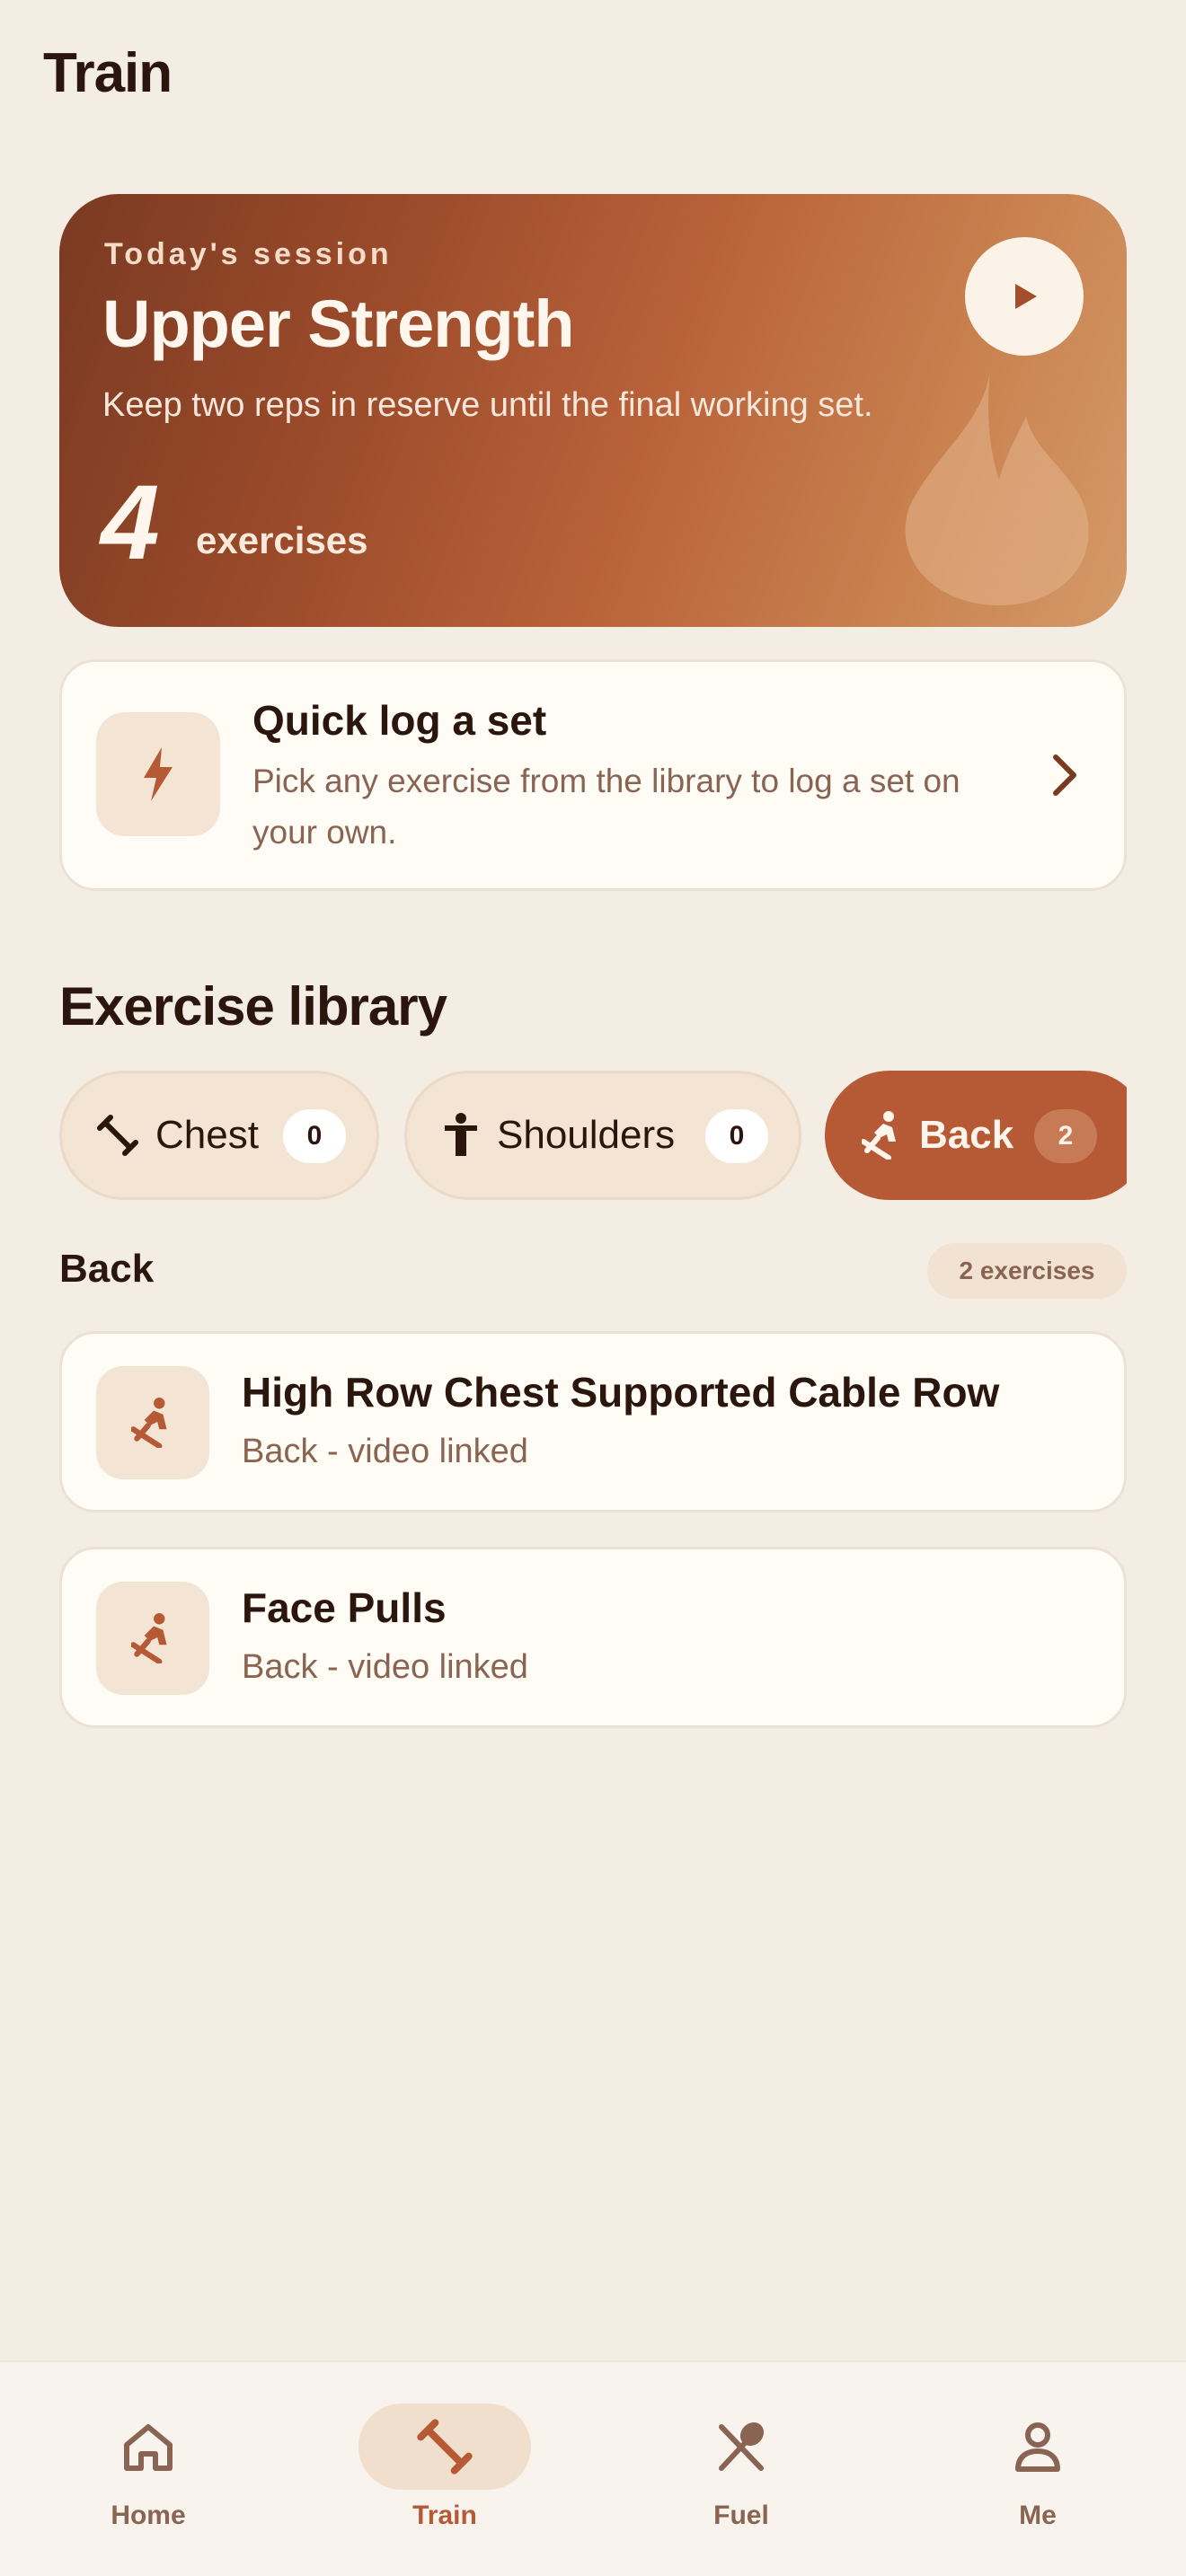  I want to click on group-title: Back, so click(107, 1269).